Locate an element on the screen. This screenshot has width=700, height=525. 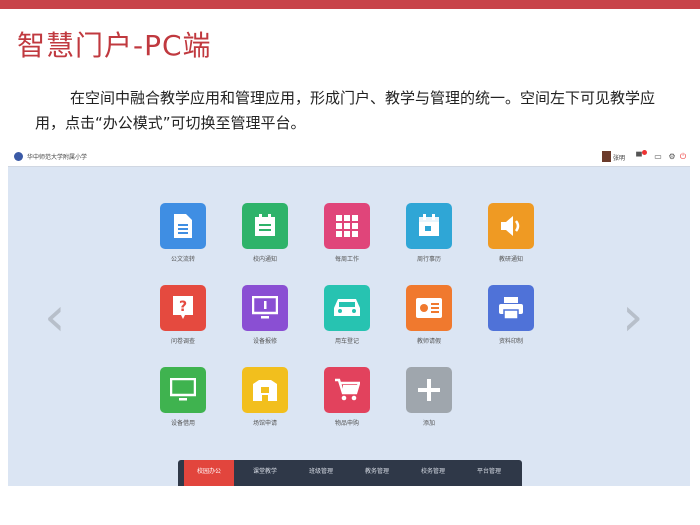
app-tile-add: 添加 is located at coordinates (429, 402).